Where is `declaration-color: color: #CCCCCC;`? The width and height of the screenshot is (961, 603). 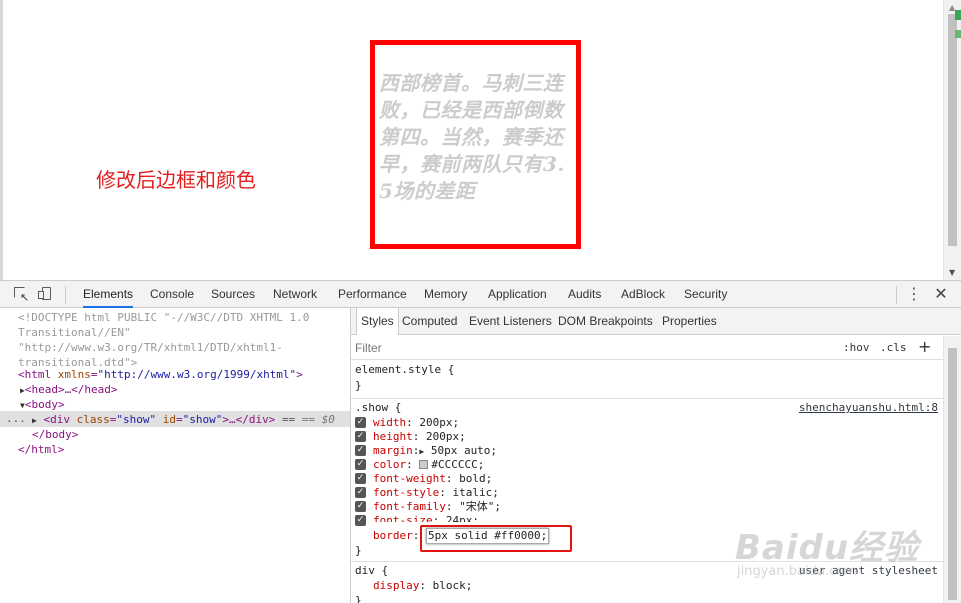 declaration-color: color: #CCCCCC; is located at coordinates (428, 465).